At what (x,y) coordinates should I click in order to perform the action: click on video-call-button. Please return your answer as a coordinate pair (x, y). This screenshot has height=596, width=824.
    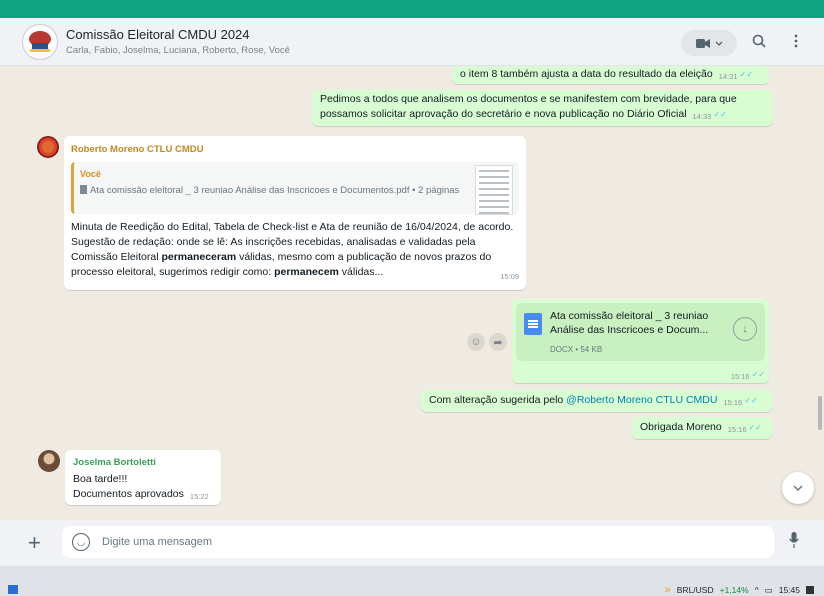
    Looking at the image, I should click on (709, 43).